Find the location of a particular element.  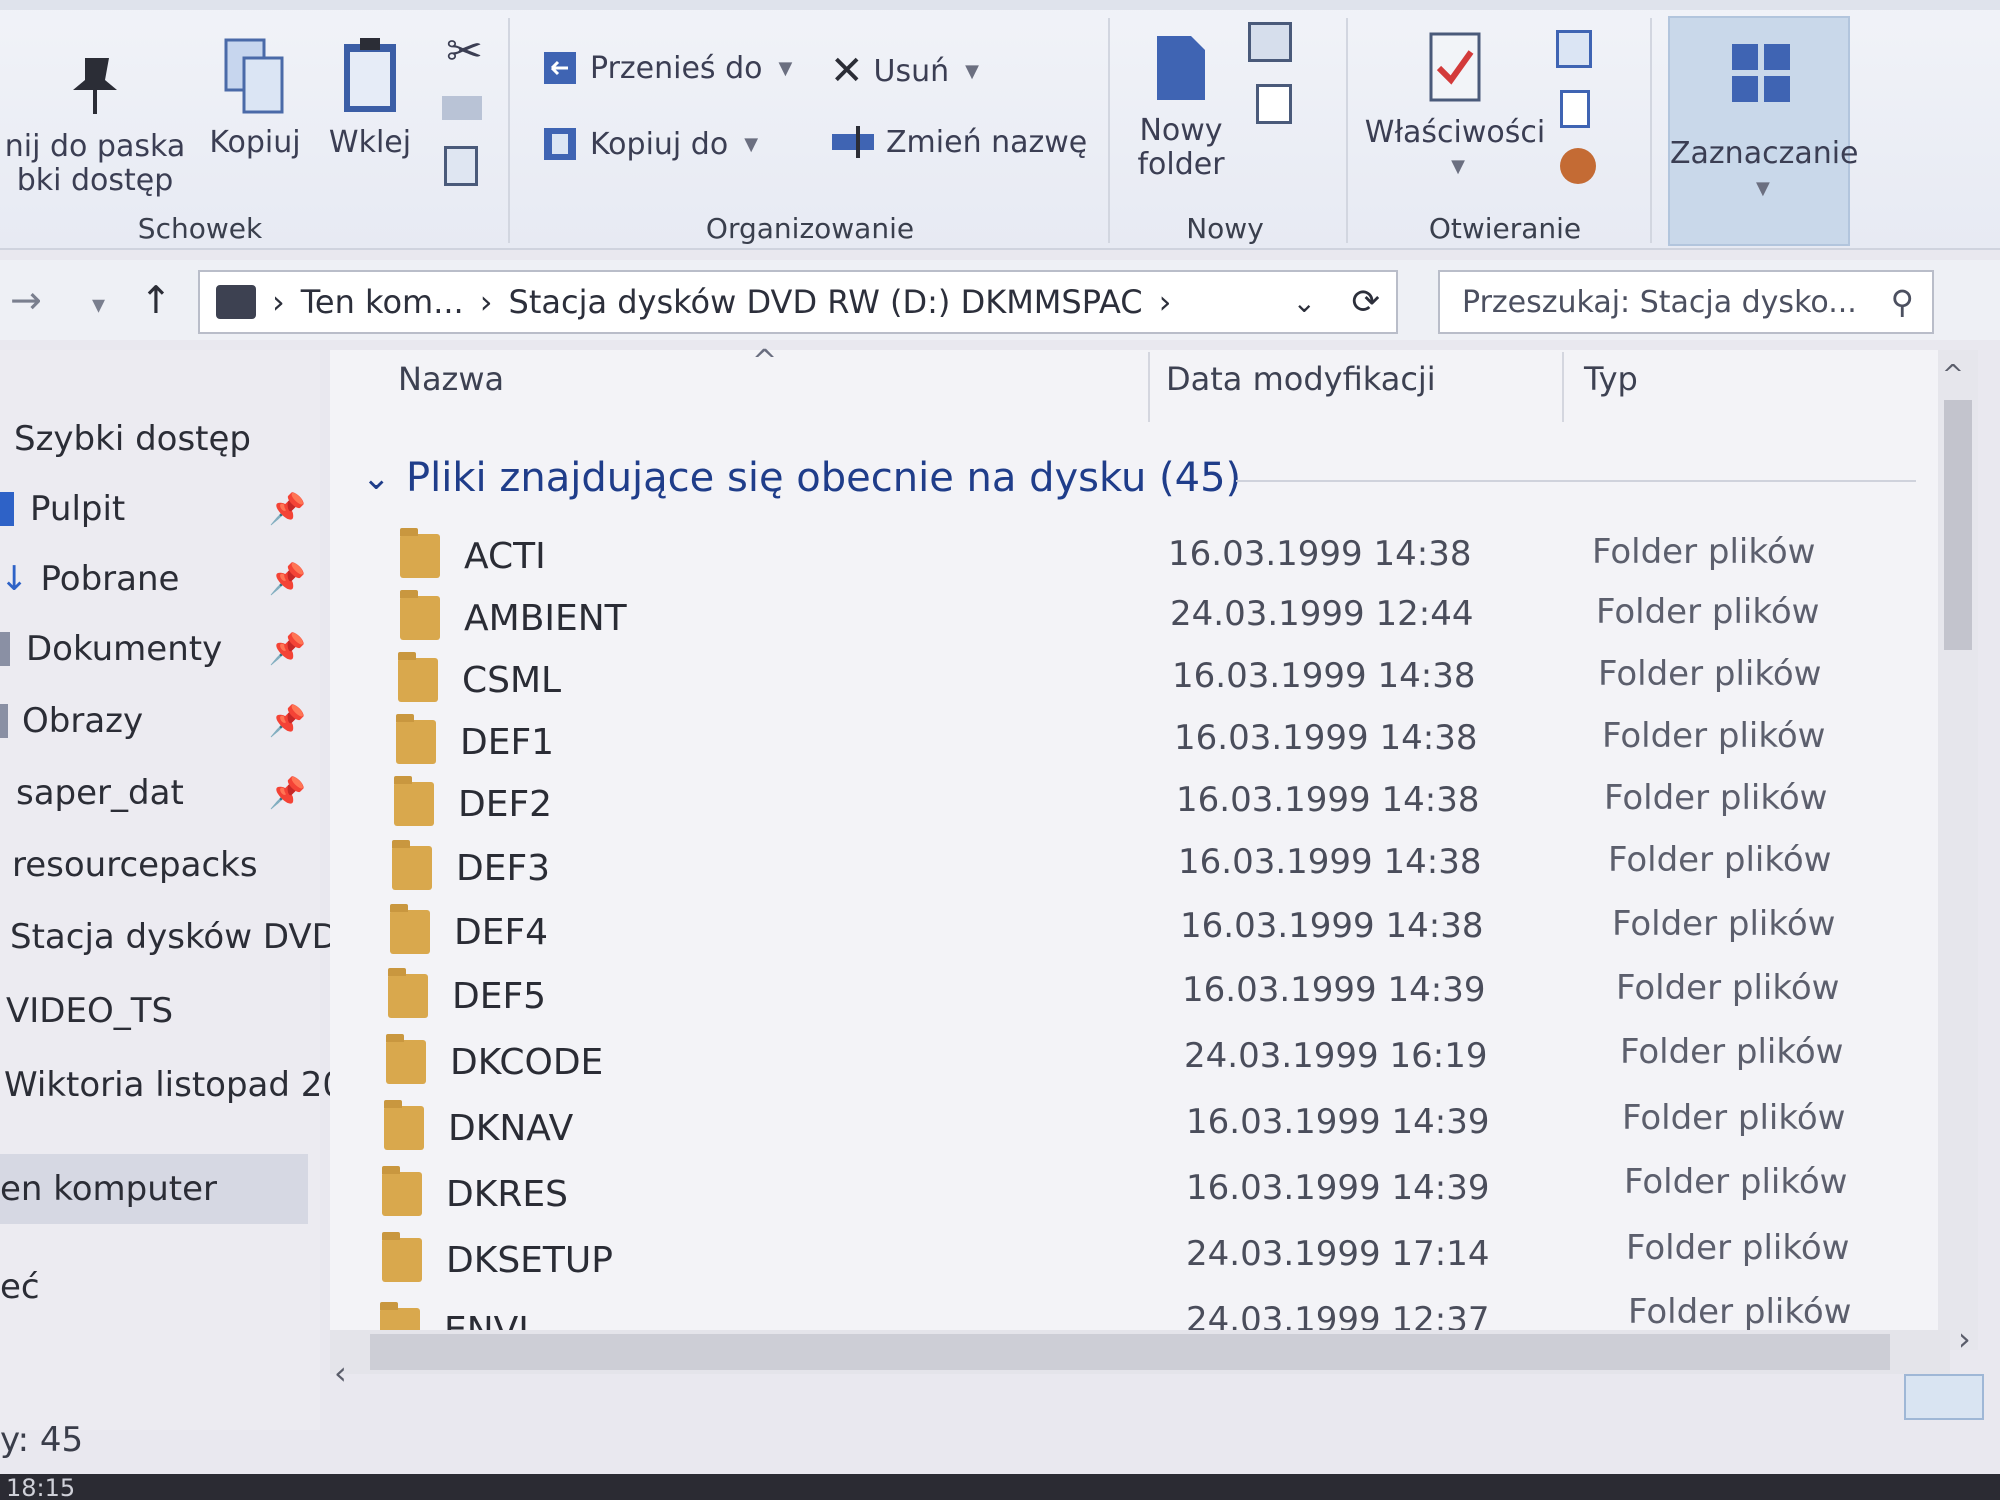

nav-item-desktop: Pulpit 📌 is located at coordinates (160, 509).